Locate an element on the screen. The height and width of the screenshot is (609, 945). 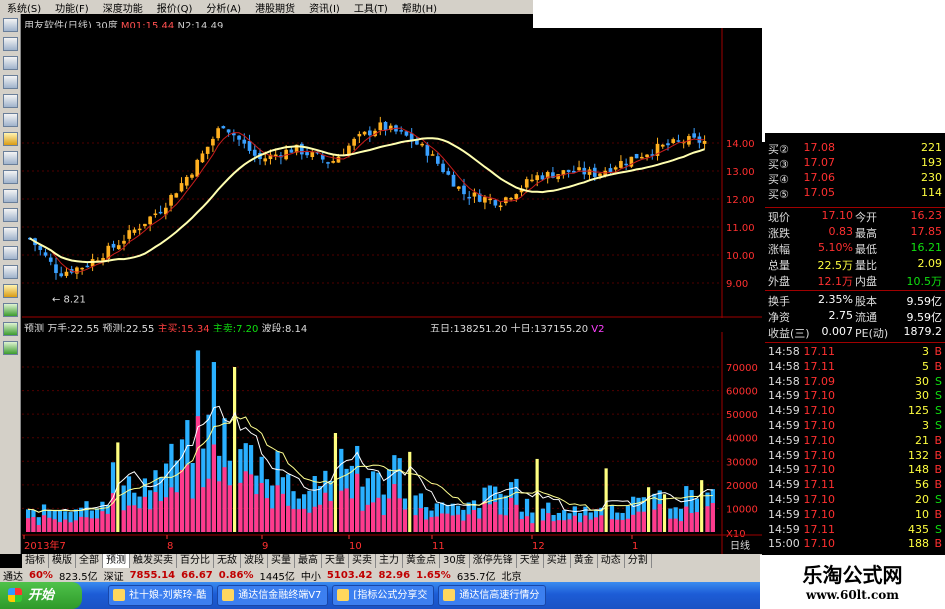
menu-item-8: 帮助(H) is located at coordinates (419, 7).